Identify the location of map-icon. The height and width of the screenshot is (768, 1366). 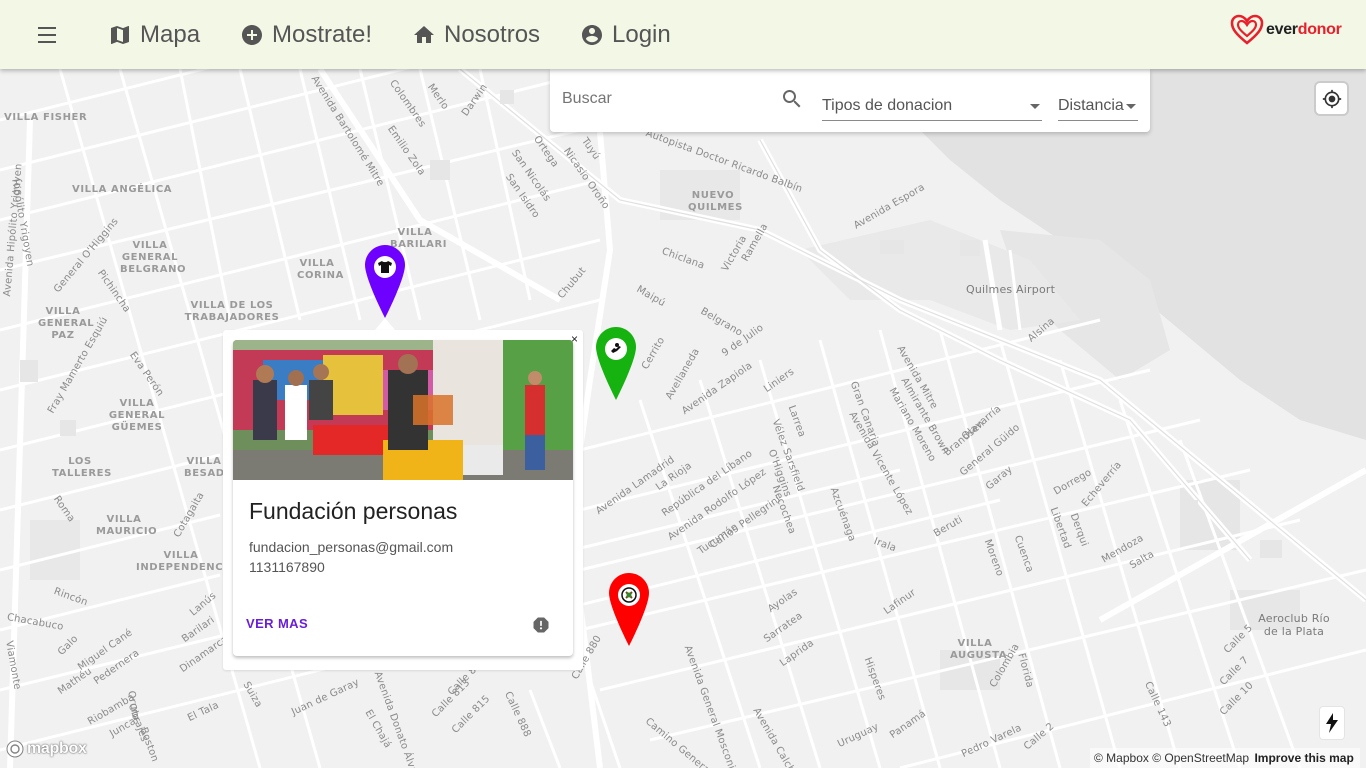
(120, 35).